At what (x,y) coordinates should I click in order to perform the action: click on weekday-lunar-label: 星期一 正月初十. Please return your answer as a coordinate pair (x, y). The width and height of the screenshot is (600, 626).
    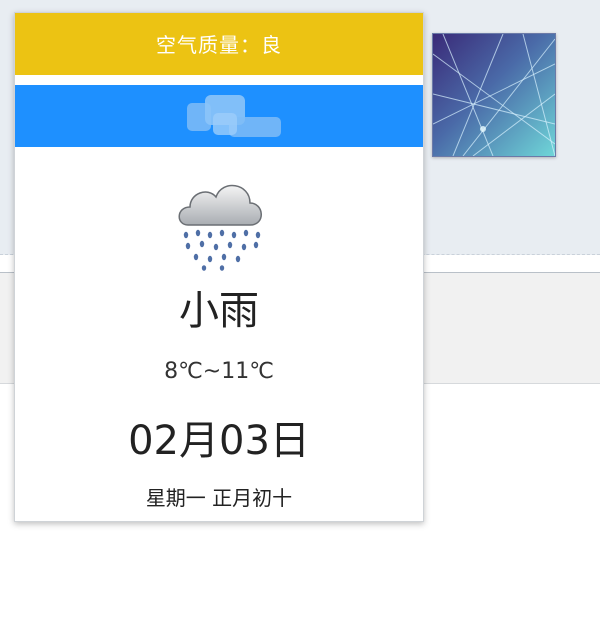
    Looking at the image, I should click on (219, 498).